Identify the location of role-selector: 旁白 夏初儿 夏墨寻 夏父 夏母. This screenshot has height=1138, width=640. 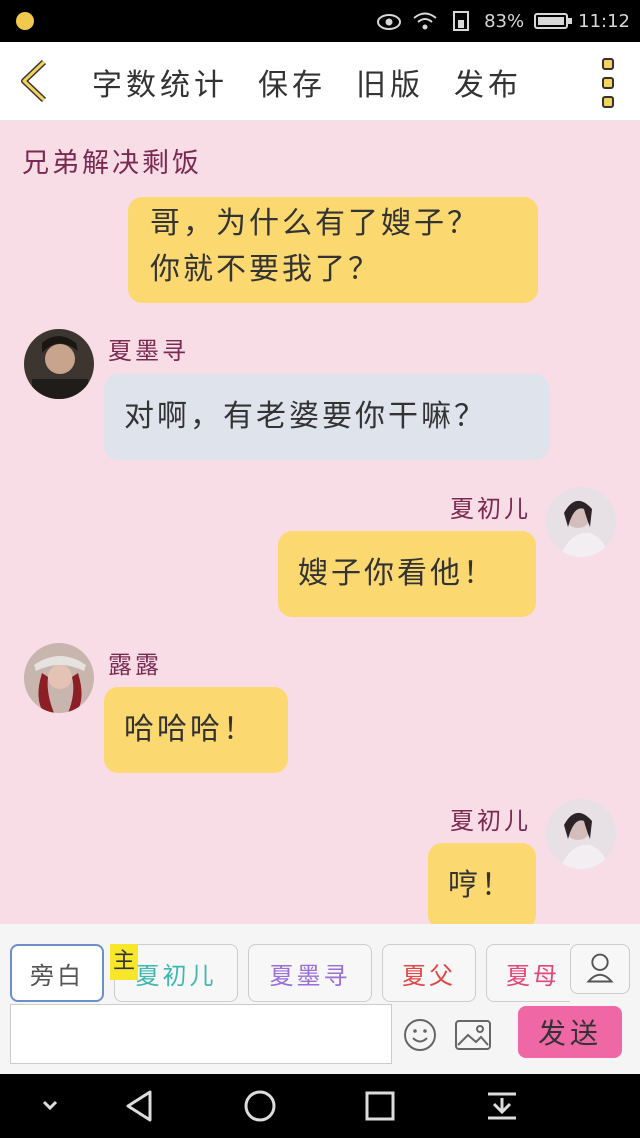
(290, 973).